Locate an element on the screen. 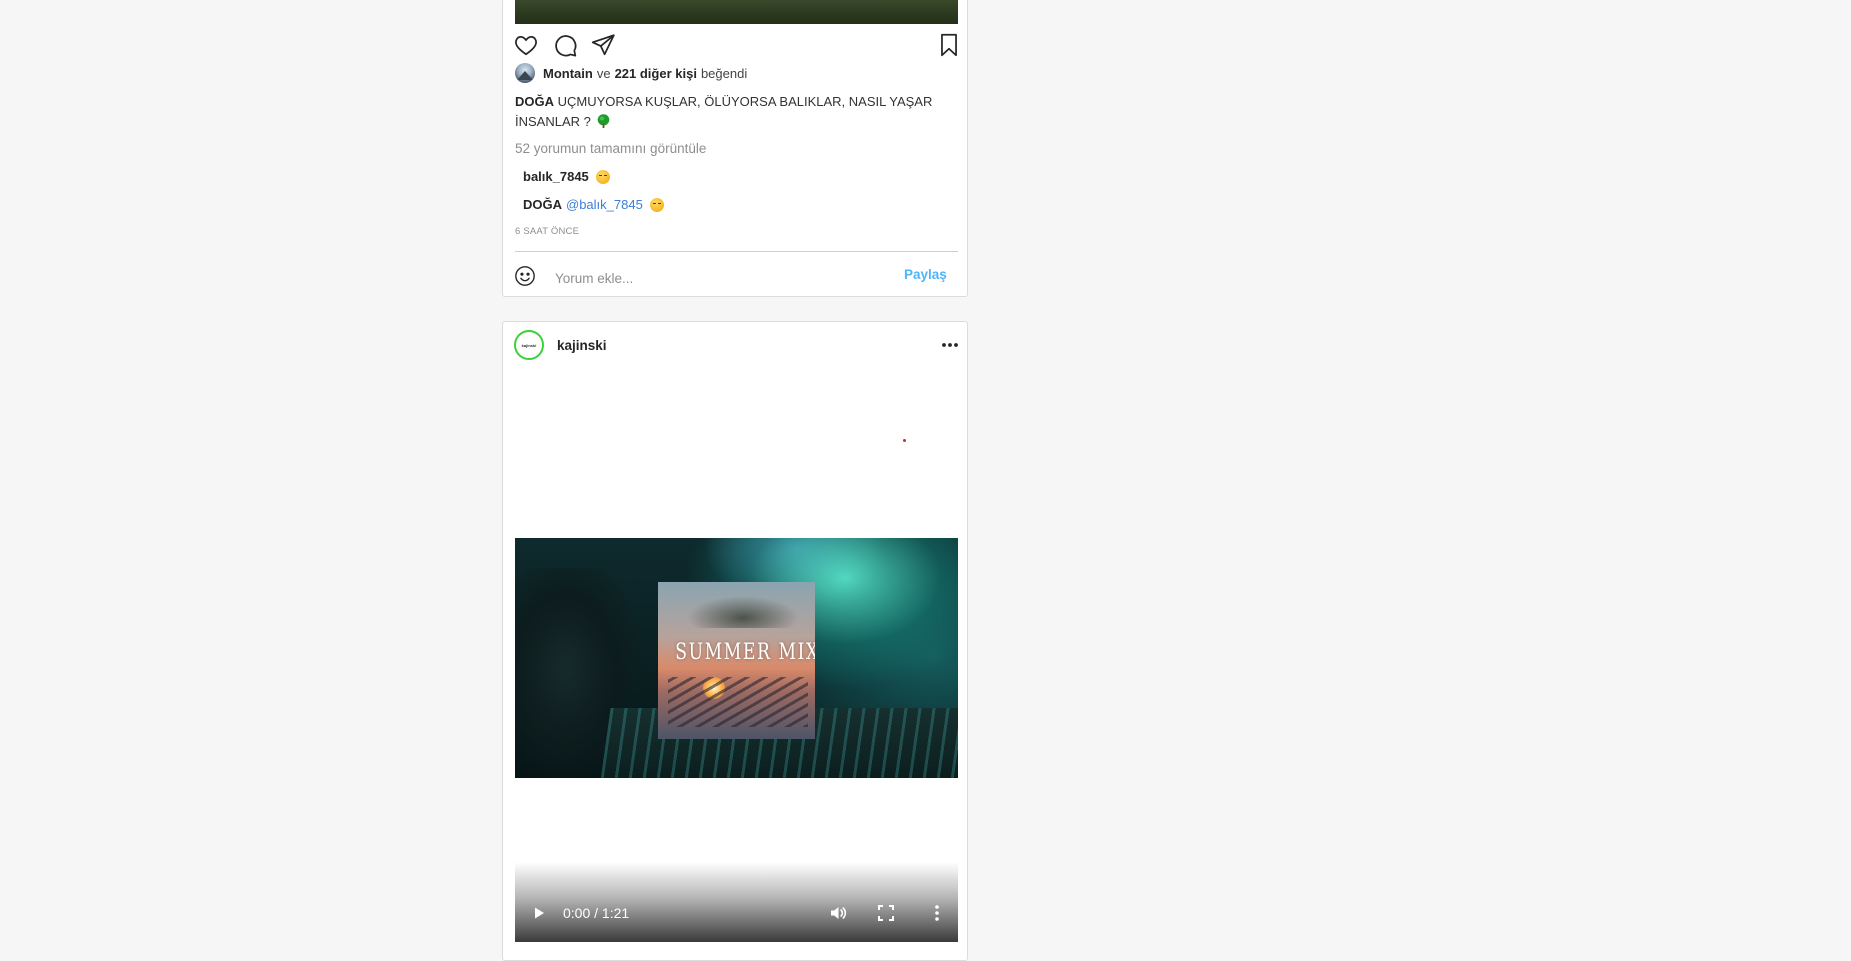 The width and height of the screenshot is (1851, 961). kebab-menu-icon is located at coordinates (937, 915).